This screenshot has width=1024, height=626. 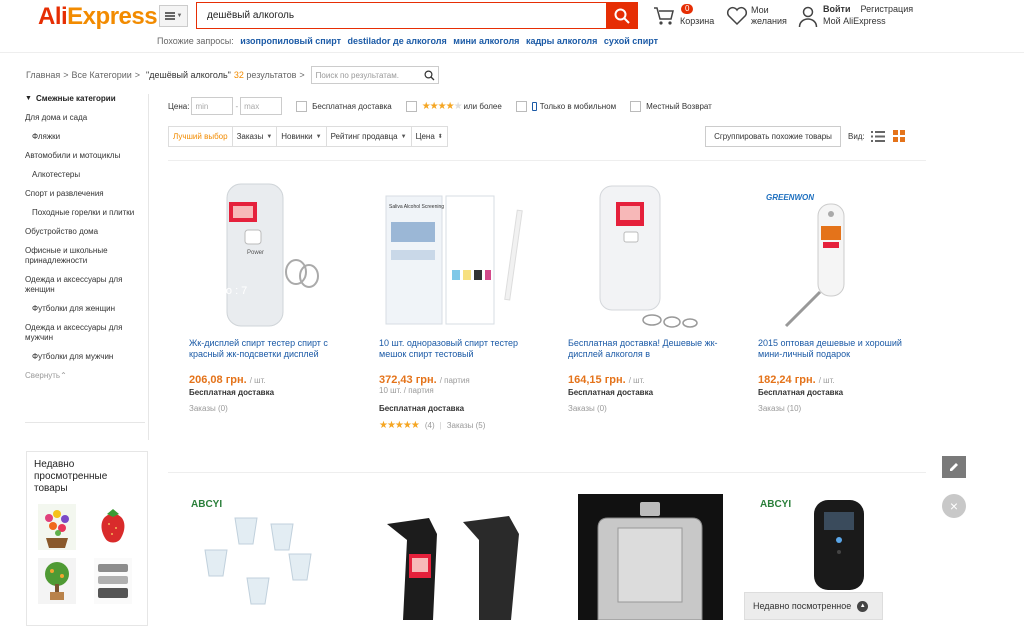 I want to click on edit-button, so click(x=954, y=467).